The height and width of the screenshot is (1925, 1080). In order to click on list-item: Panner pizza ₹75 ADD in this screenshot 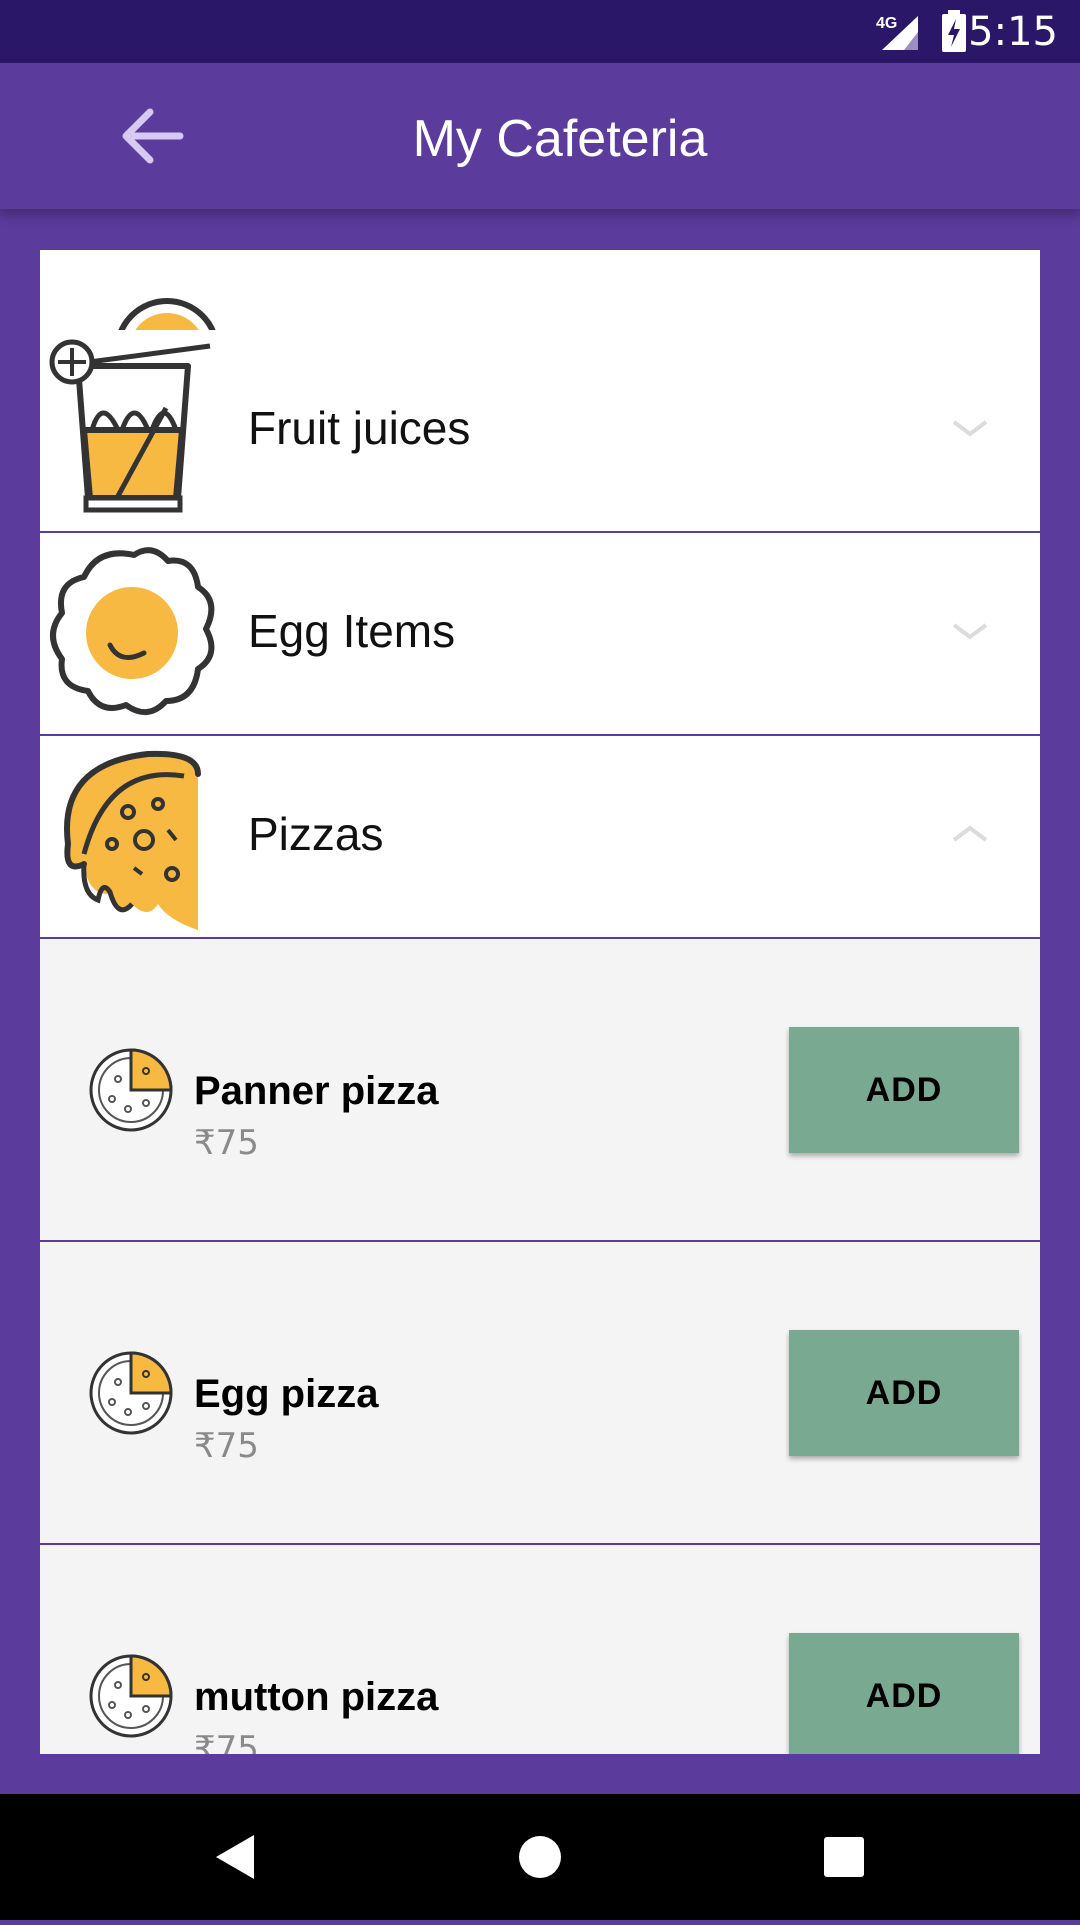, I will do `click(540, 1090)`.